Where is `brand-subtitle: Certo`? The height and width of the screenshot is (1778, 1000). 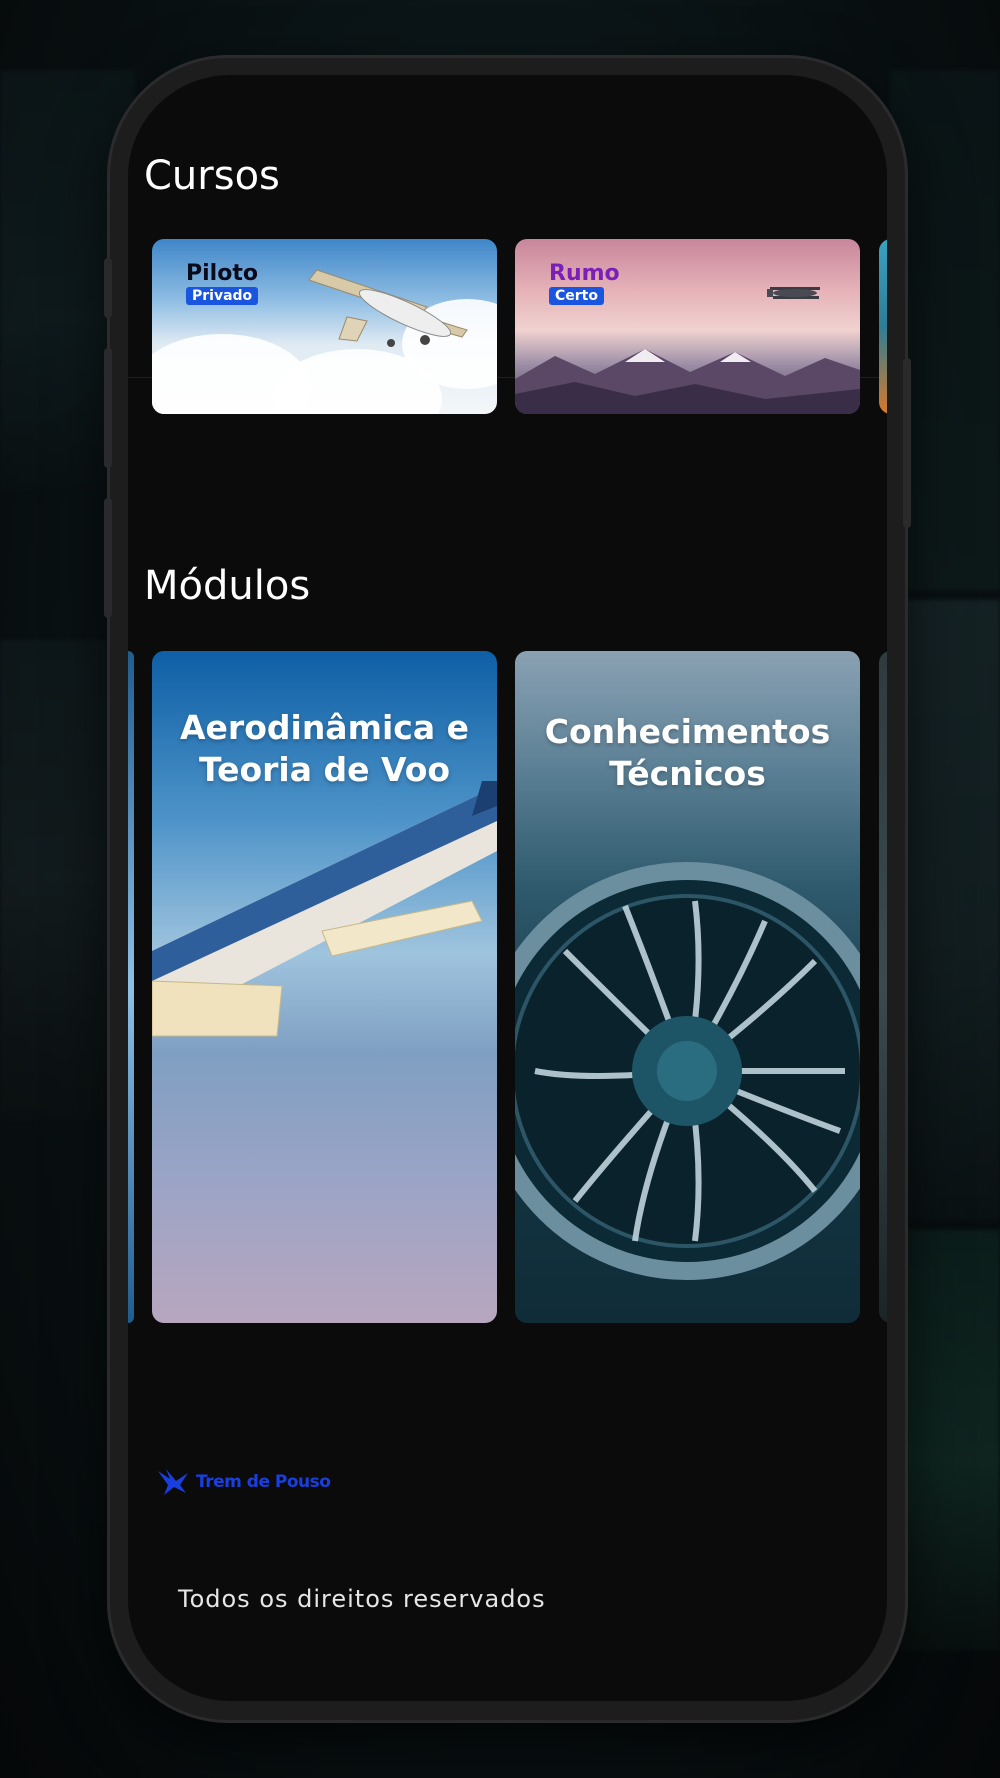 brand-subtitle: Certo is located at coordinates (576, 296).